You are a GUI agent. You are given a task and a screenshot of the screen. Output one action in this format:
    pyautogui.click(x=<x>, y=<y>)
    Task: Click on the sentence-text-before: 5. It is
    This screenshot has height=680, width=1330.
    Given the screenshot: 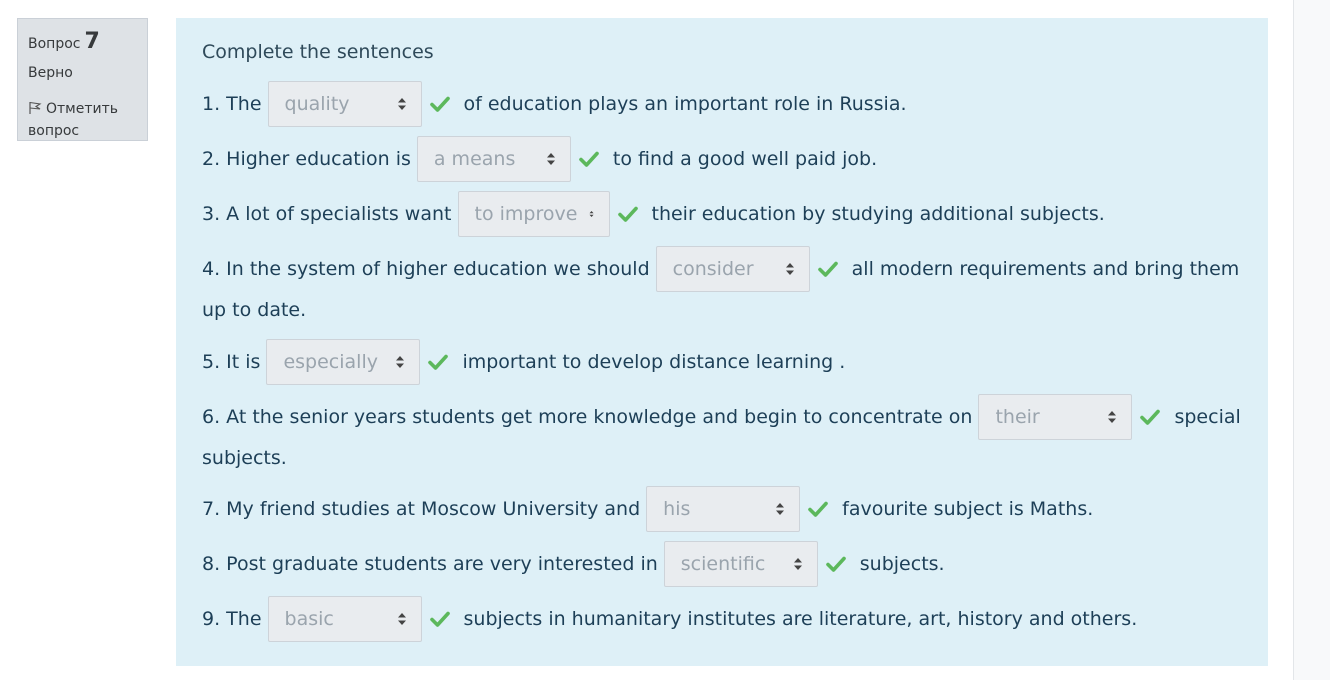 What is the action you would take?
    pyautogui.click(x=231, y=362)
    